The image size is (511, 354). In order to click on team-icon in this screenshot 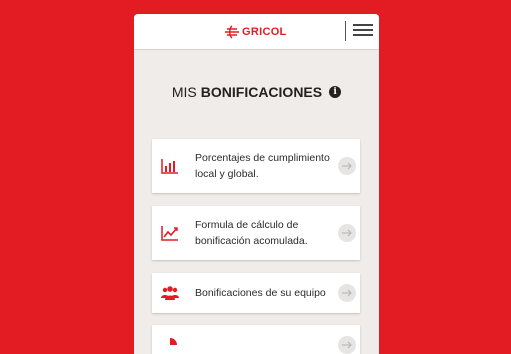, I will do `click(170, 293)`.